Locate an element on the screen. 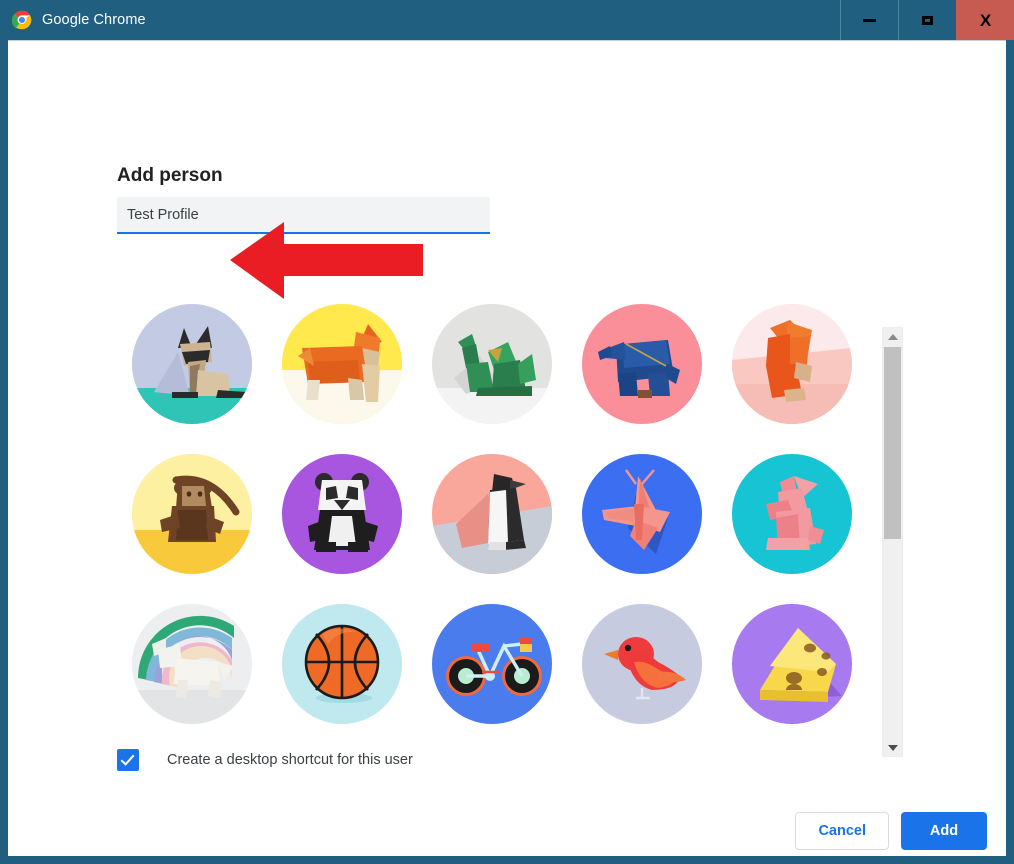 The width and height of the screenshot is (1014, 864). window-controls: X is located at coordinates (927, 20).